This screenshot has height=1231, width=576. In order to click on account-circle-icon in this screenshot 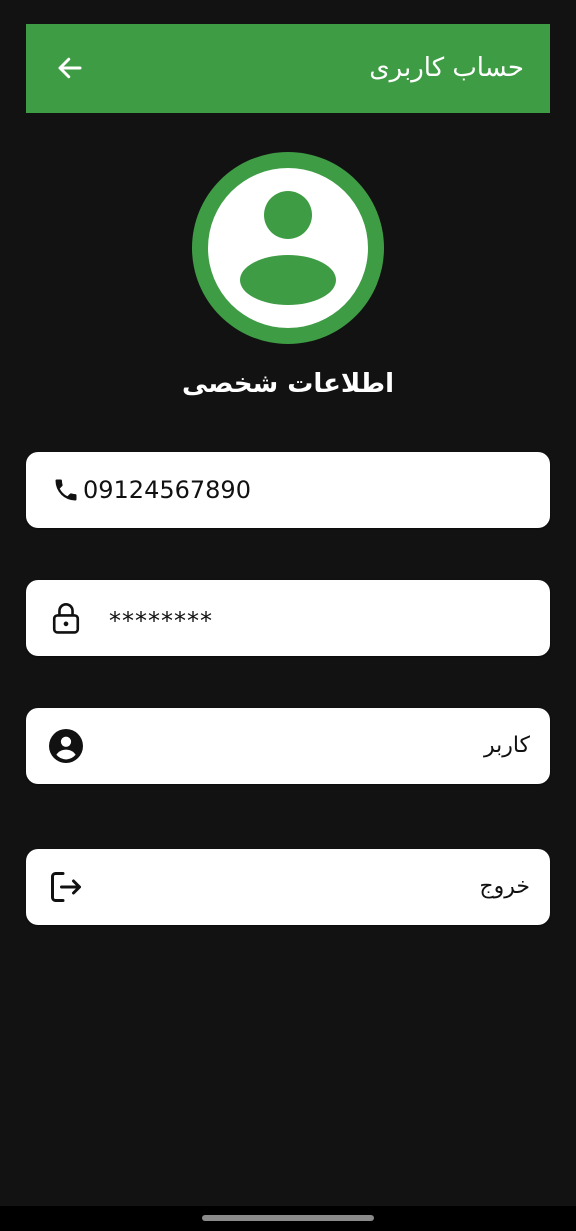, I will do `click(66, 746)`.